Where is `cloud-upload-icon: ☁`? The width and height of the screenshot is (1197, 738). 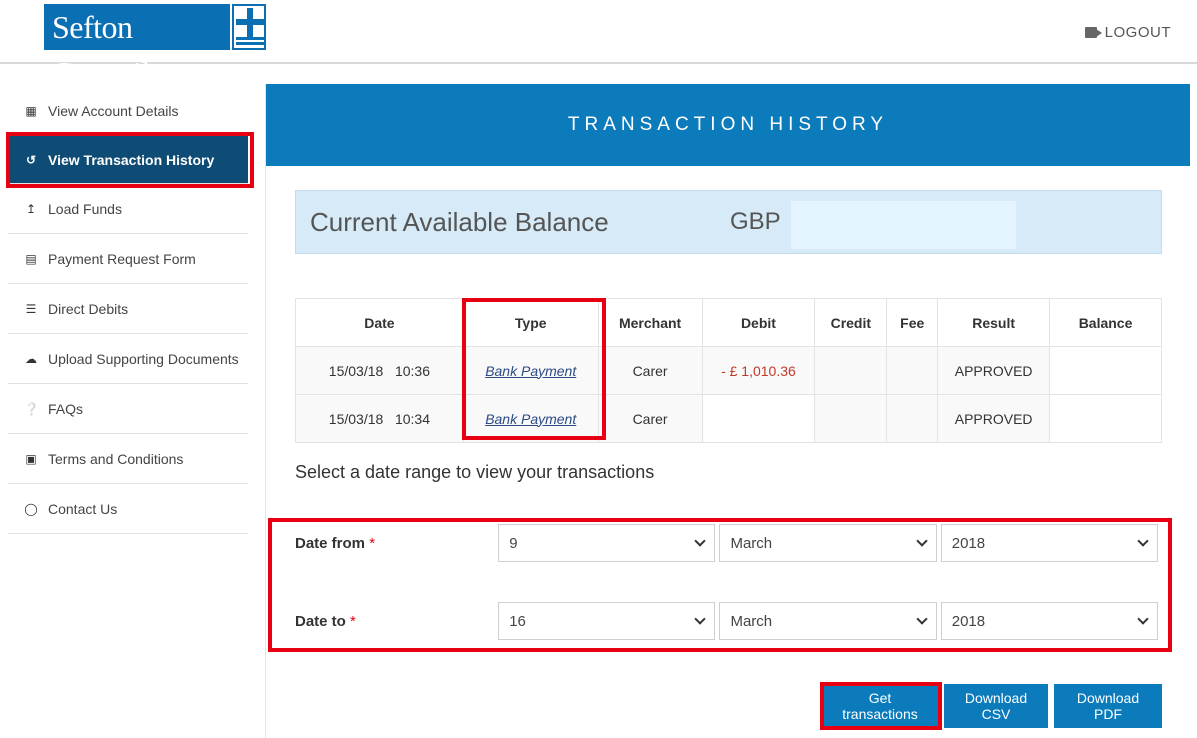
cloud-upload-icon: ☁ is located at coordinates (31, 358).